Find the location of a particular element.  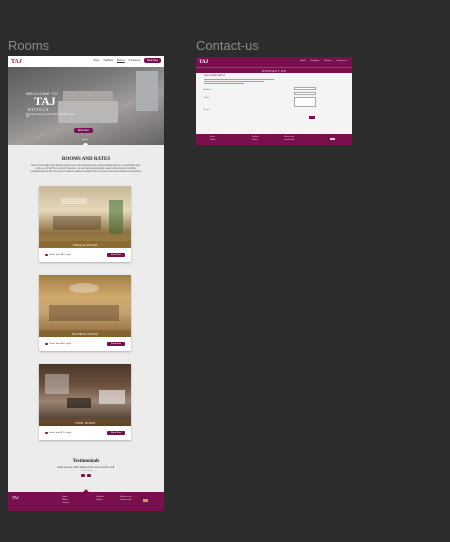

contact-phone-label: Phone is located at coordinates (207, 98).